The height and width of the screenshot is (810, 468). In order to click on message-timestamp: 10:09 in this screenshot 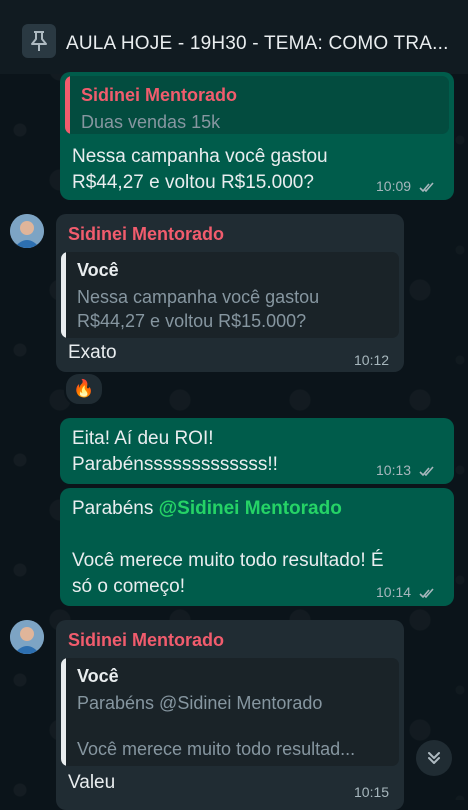, I will do `click(405, 186)`.